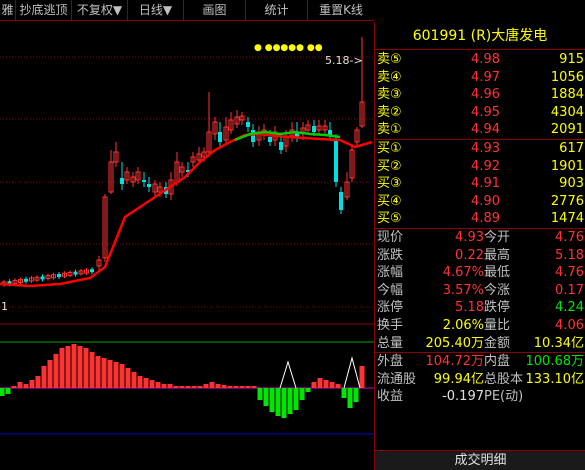  Describe the element at coordinates (497, 273) in the screenshot. I see `stat-label: 最低` at that location.